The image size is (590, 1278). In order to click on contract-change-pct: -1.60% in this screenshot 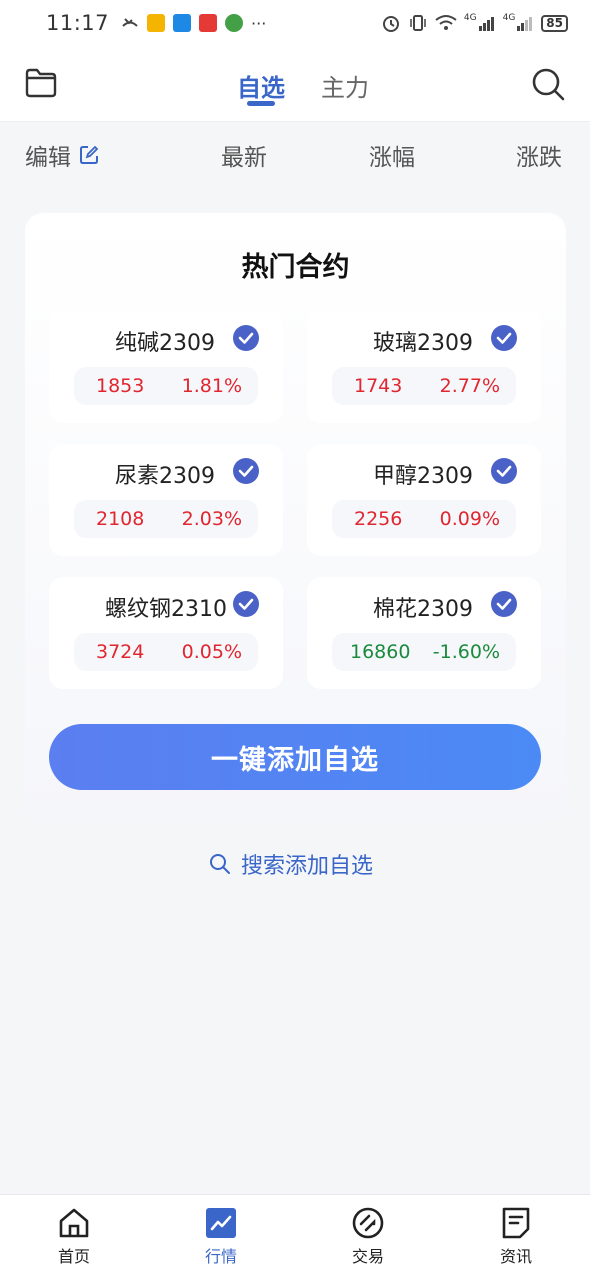, I will do `click(466, 652)`.